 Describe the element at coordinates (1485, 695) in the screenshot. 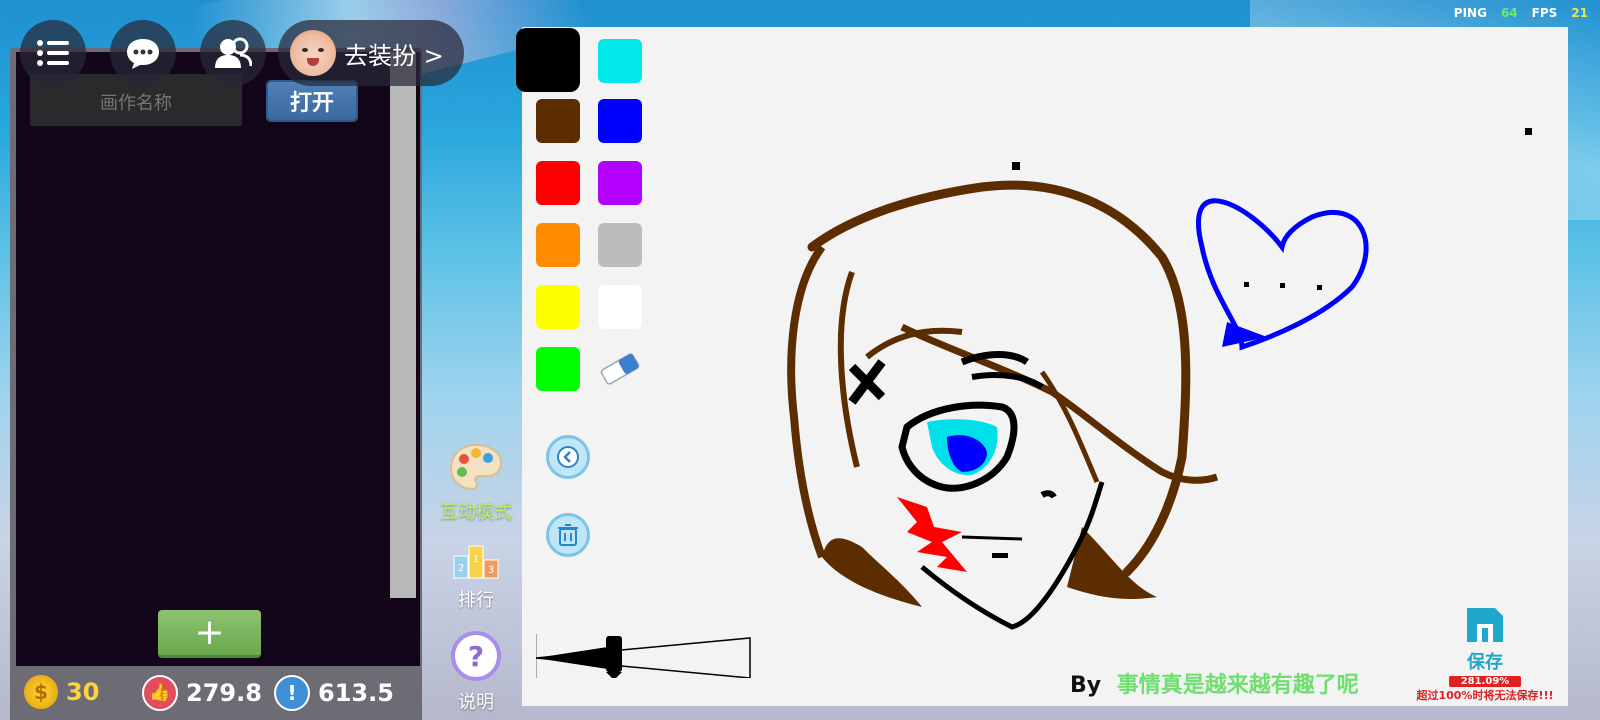

I see `storage-limit-warning: 超过100%时将无法保存!!!` at that location.